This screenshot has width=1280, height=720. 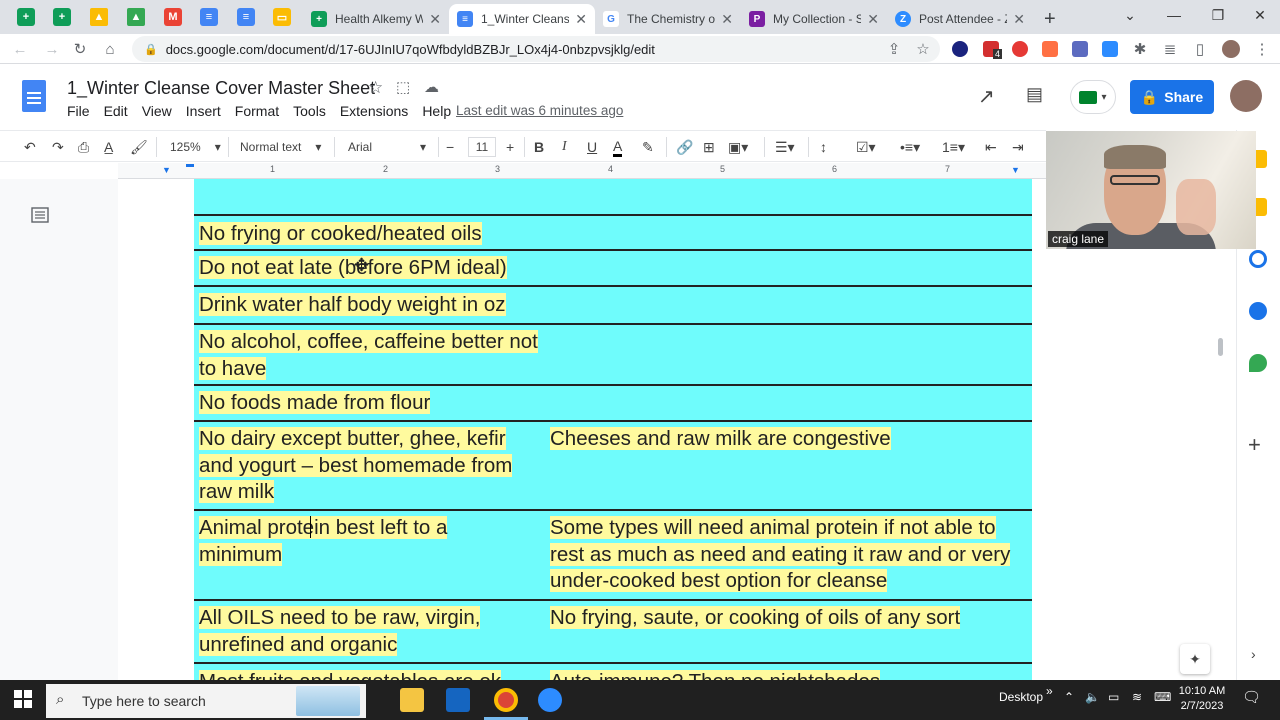 What do you see at coordinates (482, 147) in the screenshot?
I see `font-size-input: 11` at bounding box center [482, 147].